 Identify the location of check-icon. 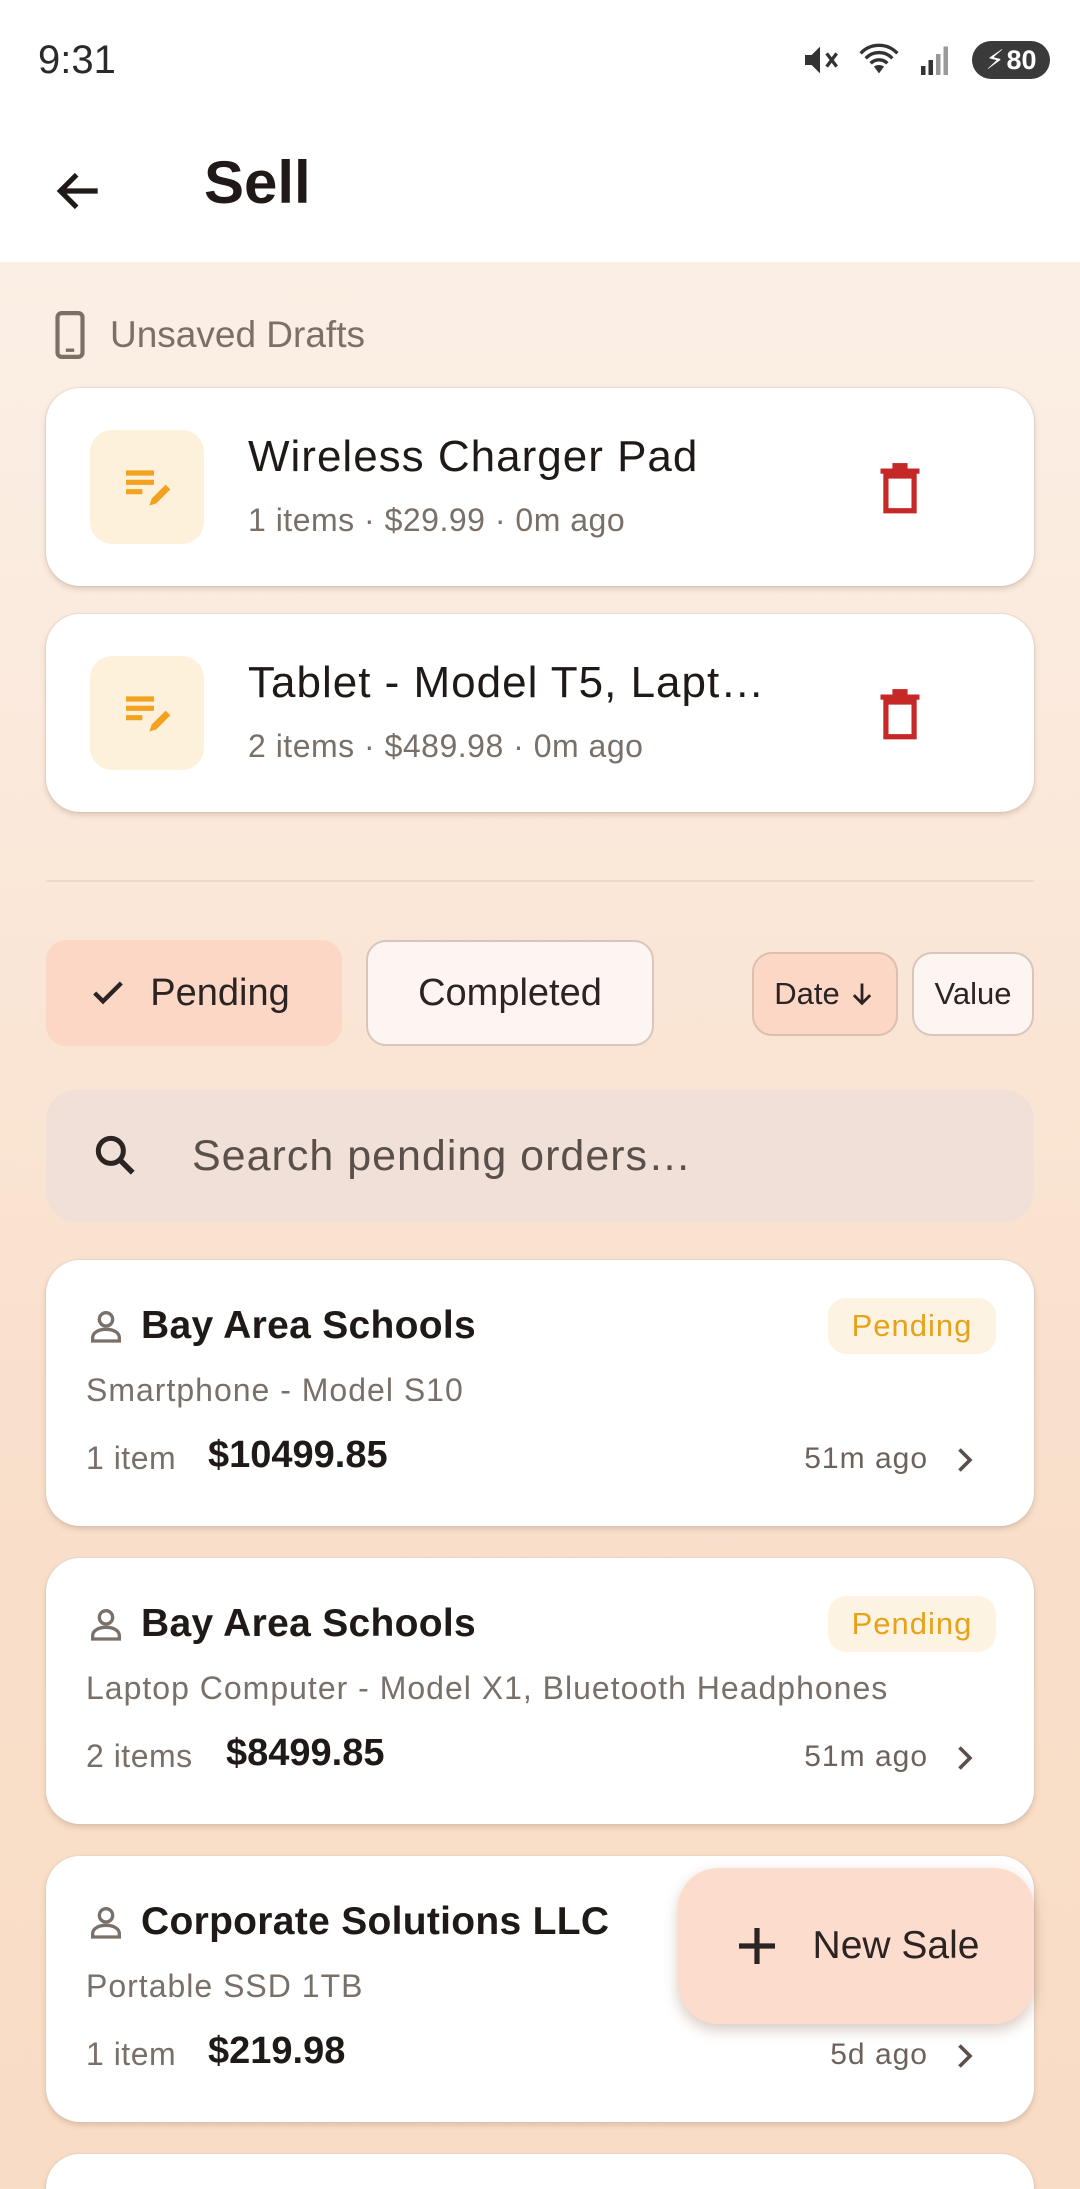
(108, 993).